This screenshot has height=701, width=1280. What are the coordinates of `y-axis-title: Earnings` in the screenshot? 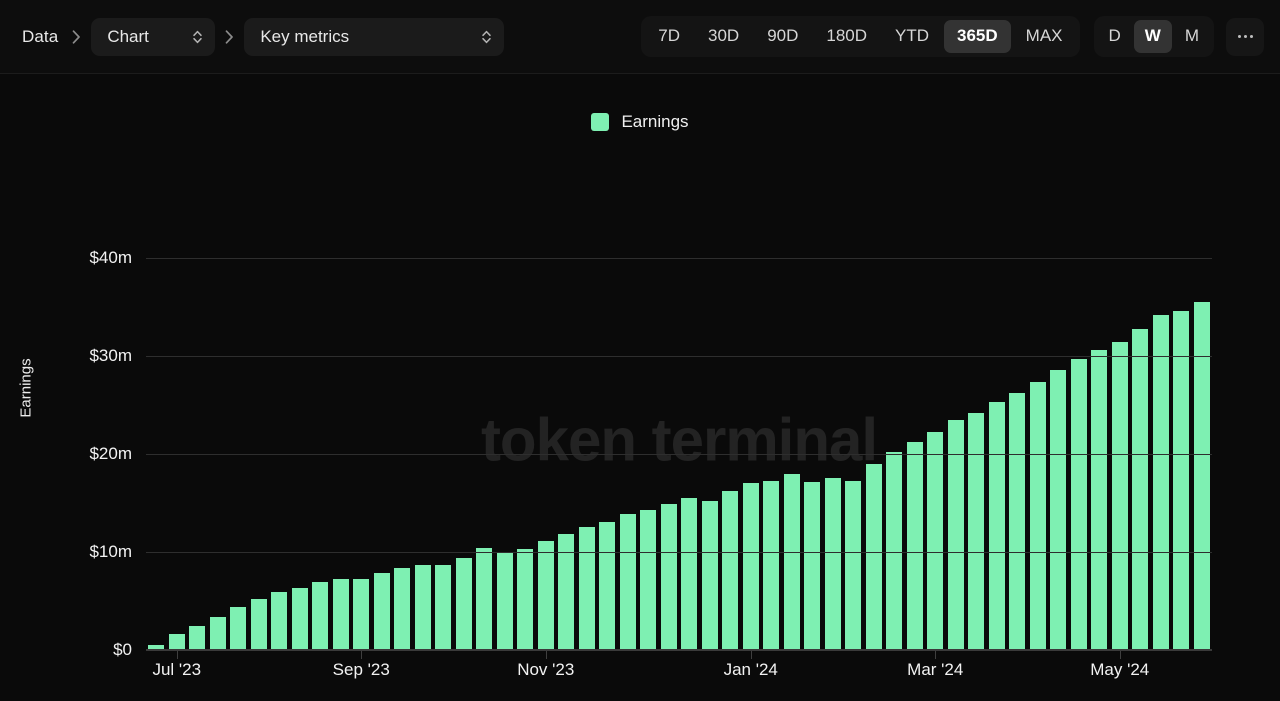 It's located at (26, 387).